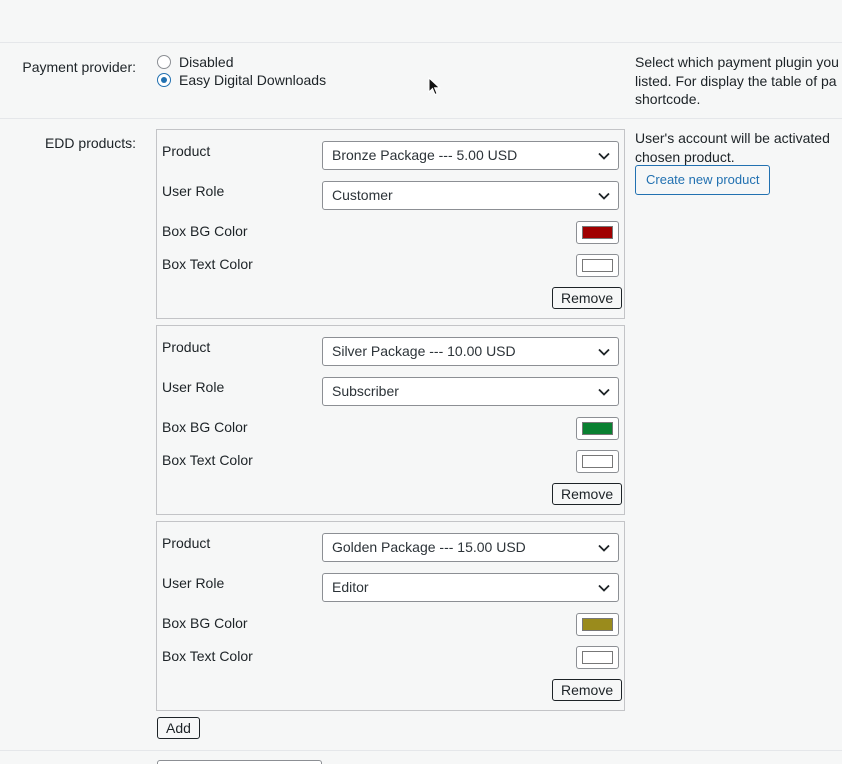  Describe the element at coordinates (365, 391) in the screenshot. I see `user-role-select-value: Subscriber` at that location.